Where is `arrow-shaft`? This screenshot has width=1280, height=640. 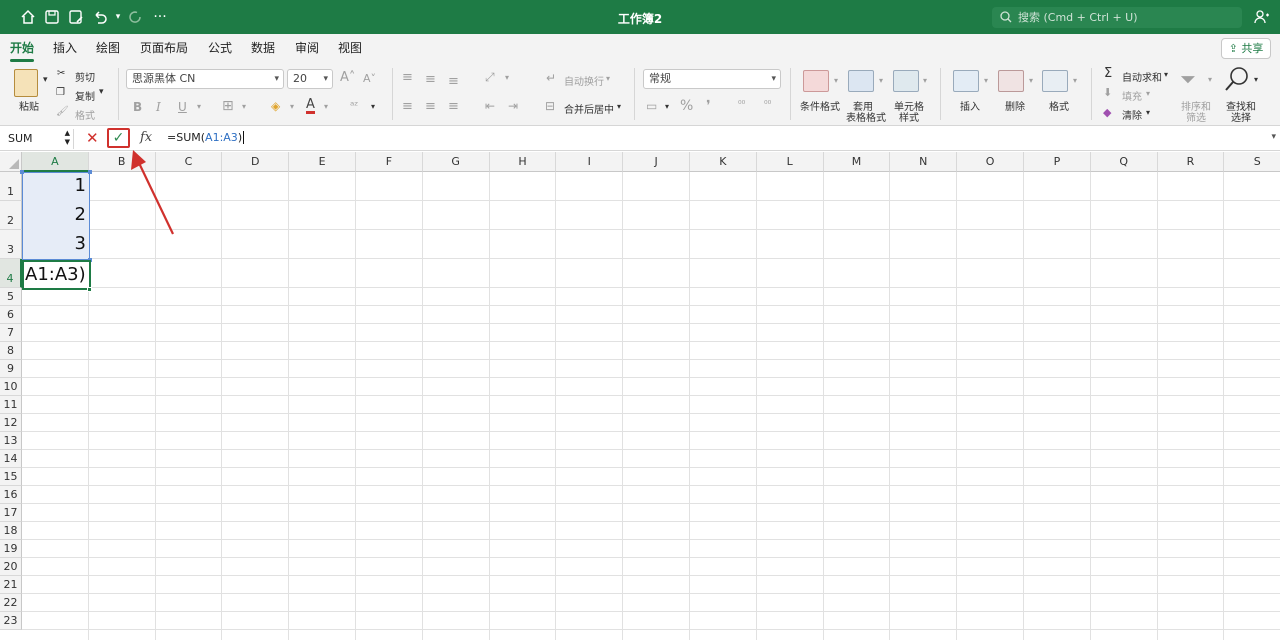
arrow-shaft is located at coordinates (156, 198).